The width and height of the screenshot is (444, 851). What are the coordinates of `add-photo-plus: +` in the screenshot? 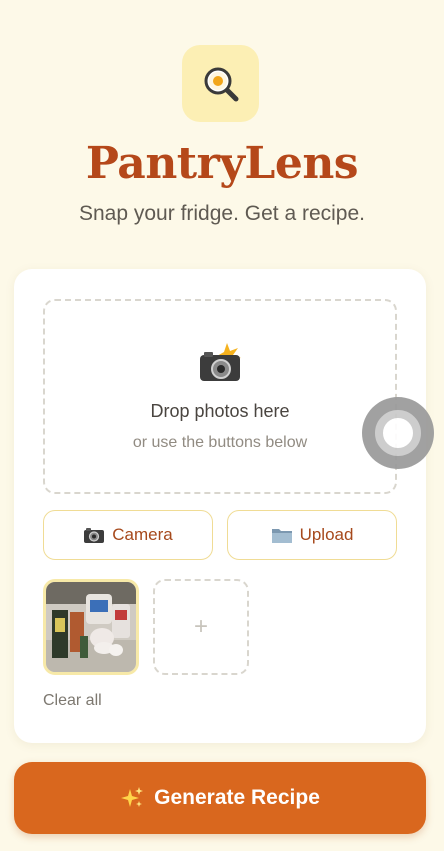 It's located at (200, 626).